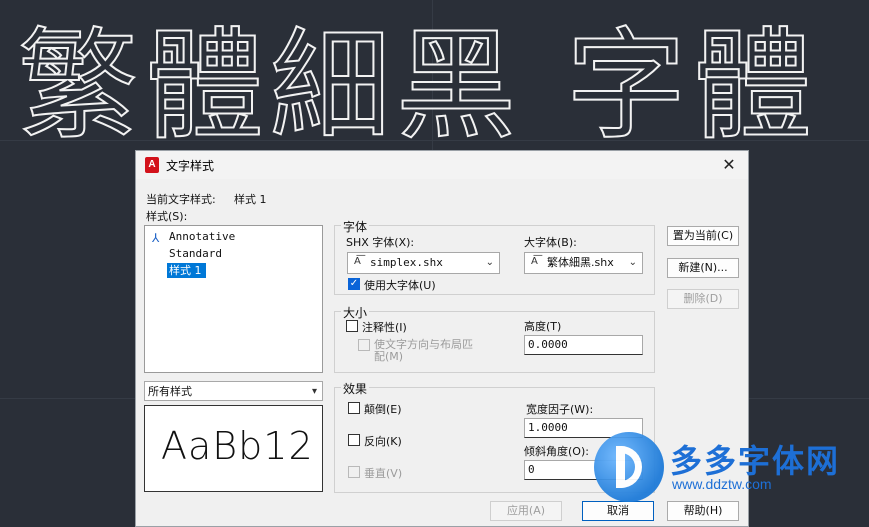 The height and width of the screenshot is (527, 869). I want to click on vertical-checkbox, so click(354, 472).